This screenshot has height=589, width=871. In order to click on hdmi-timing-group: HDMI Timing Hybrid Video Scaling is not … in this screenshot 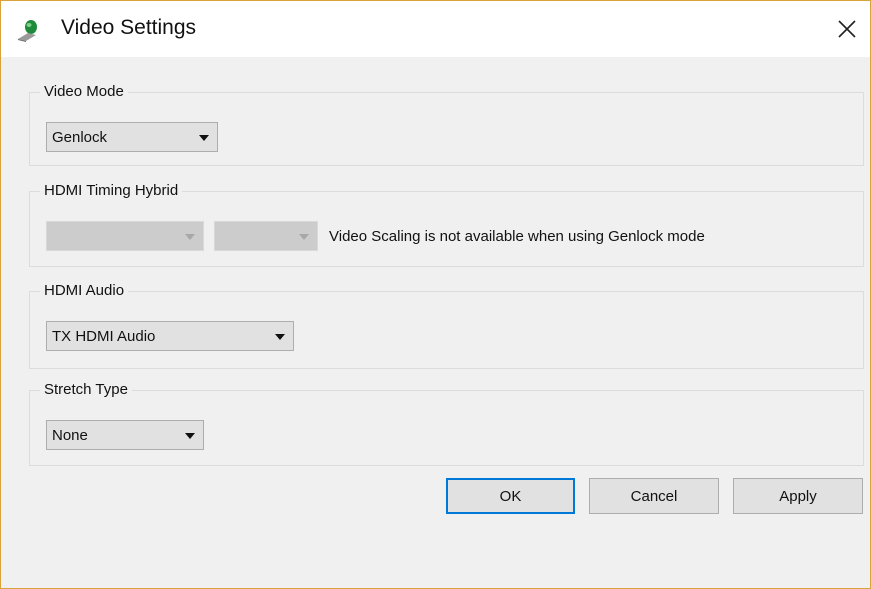, I will do `click(446, 224)`.